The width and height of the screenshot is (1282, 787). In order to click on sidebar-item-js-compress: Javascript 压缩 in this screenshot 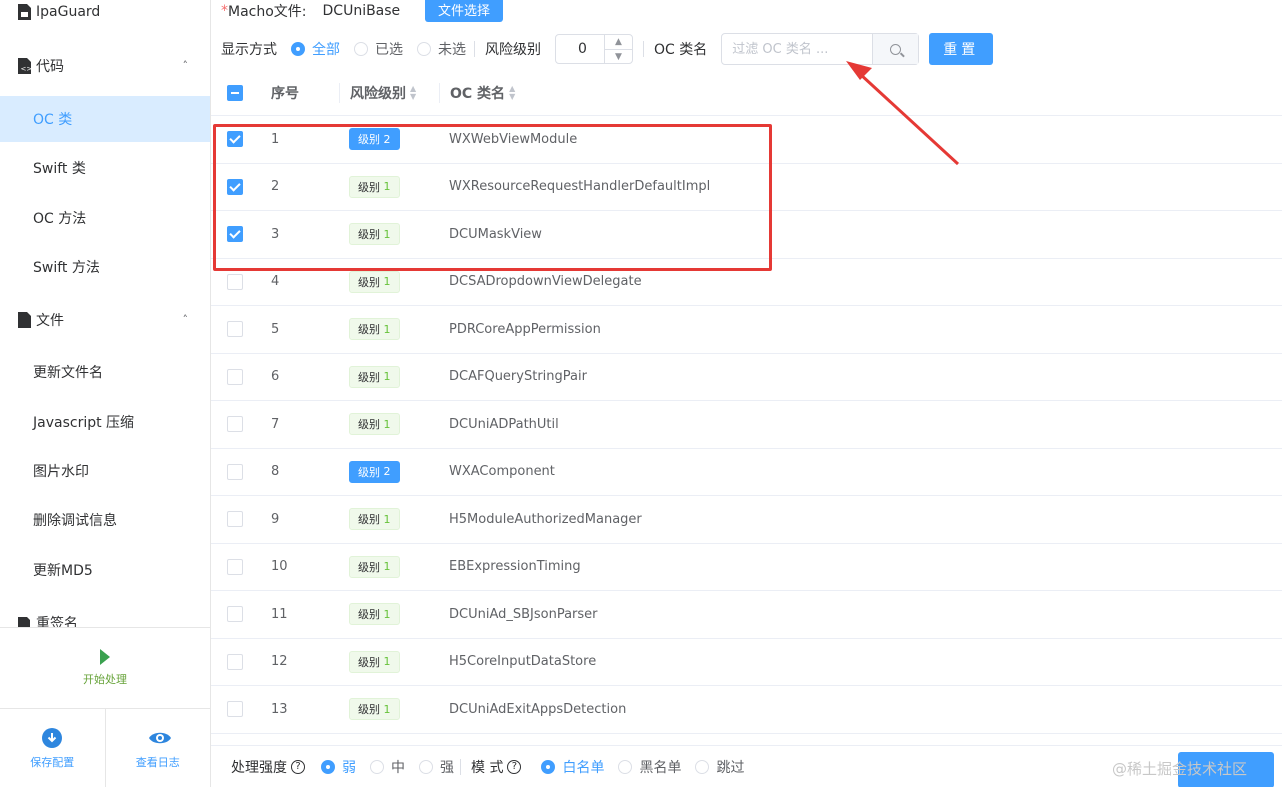, I will do `click(105, 422)`.